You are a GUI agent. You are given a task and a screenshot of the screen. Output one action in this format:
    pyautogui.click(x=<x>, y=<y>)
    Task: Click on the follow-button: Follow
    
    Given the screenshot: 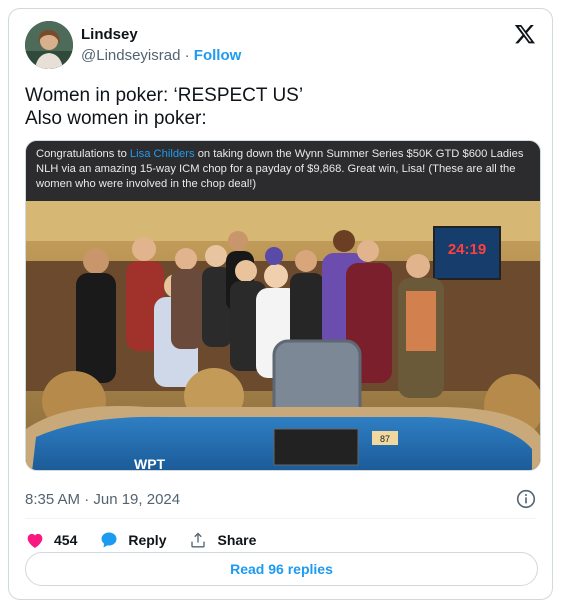 What is the action you would take?
    pyautogui.click(x=218, y=55)
    